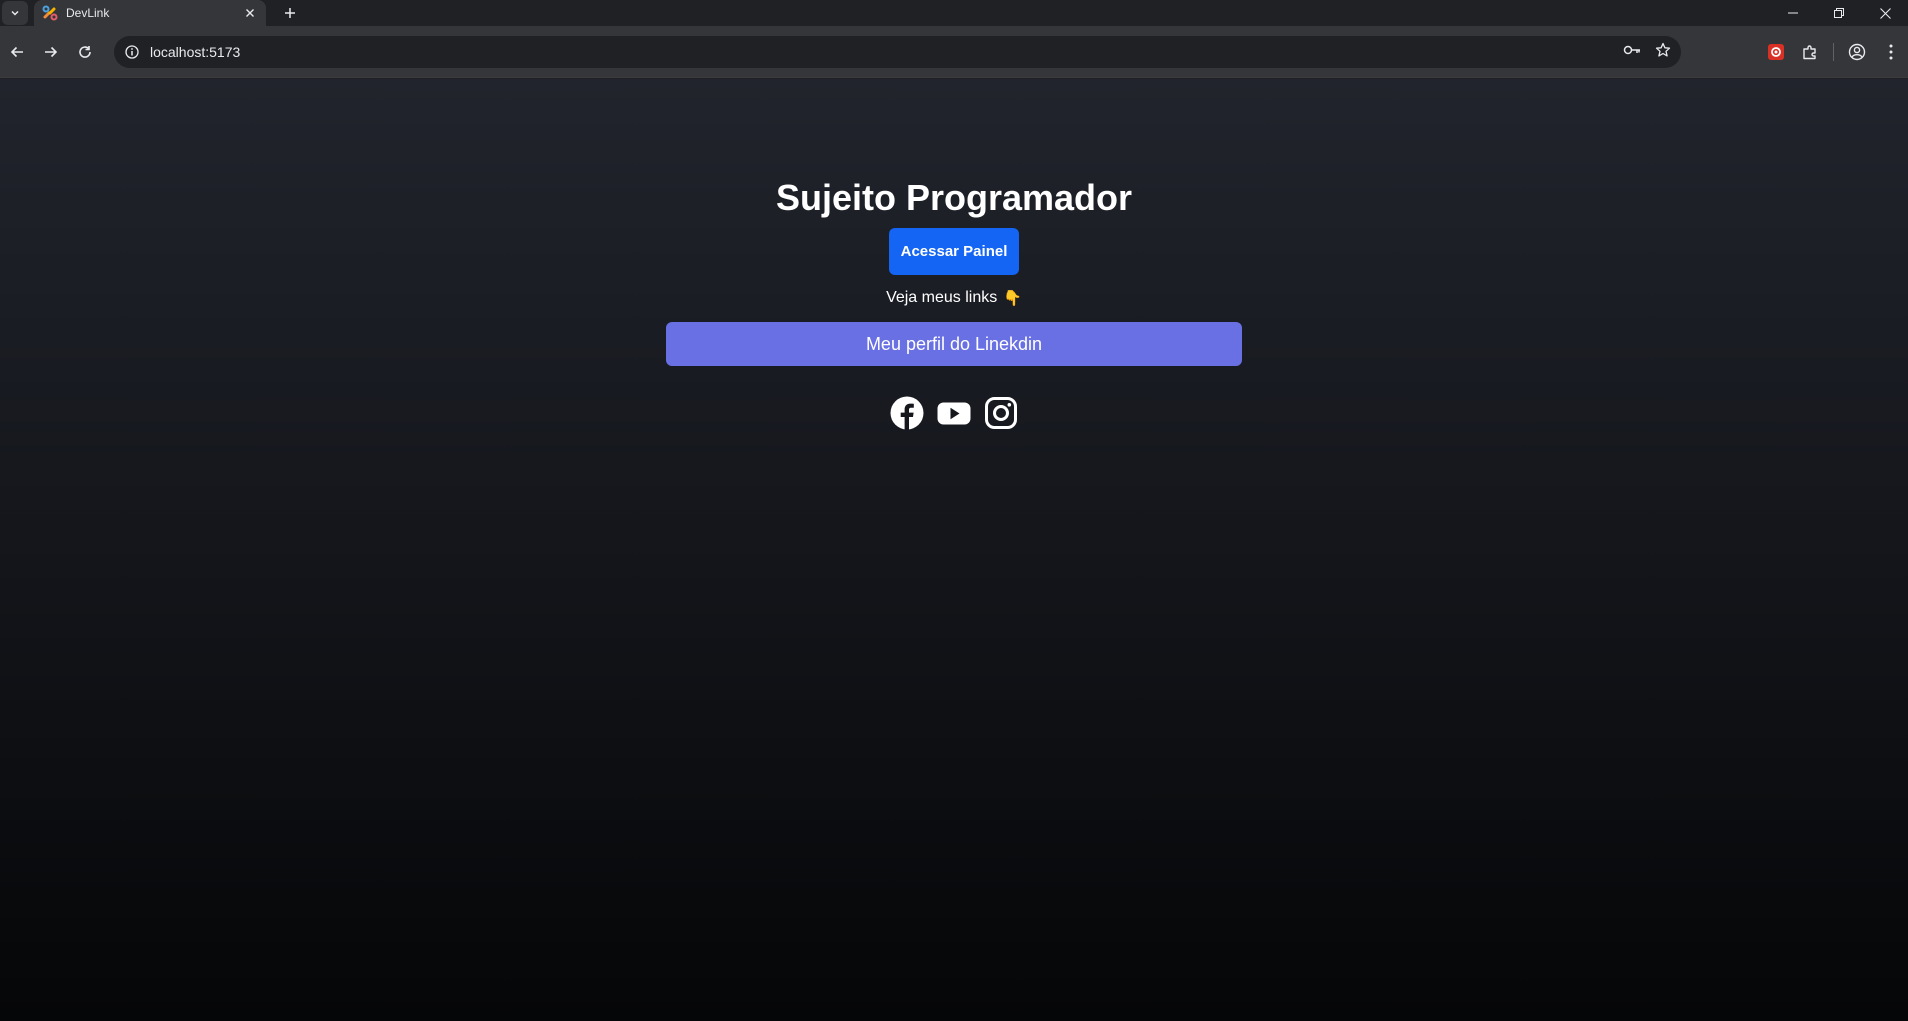 This screenshot has height=1021, width=1908. Describe the element at coordinates (954, 251) in the screenshot. I see `access-panel-button: Acessar Painel` at that location.